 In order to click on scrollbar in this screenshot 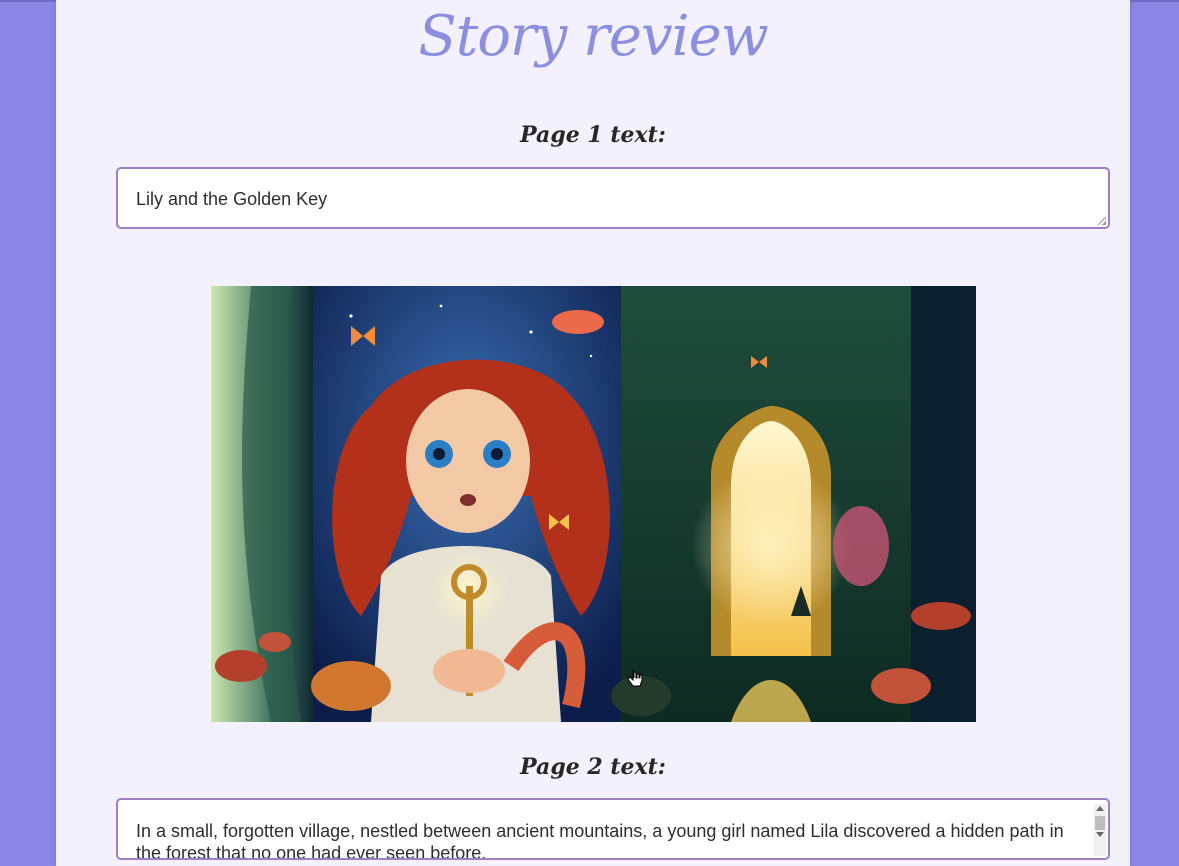, I will do `click(1100, 830)`.